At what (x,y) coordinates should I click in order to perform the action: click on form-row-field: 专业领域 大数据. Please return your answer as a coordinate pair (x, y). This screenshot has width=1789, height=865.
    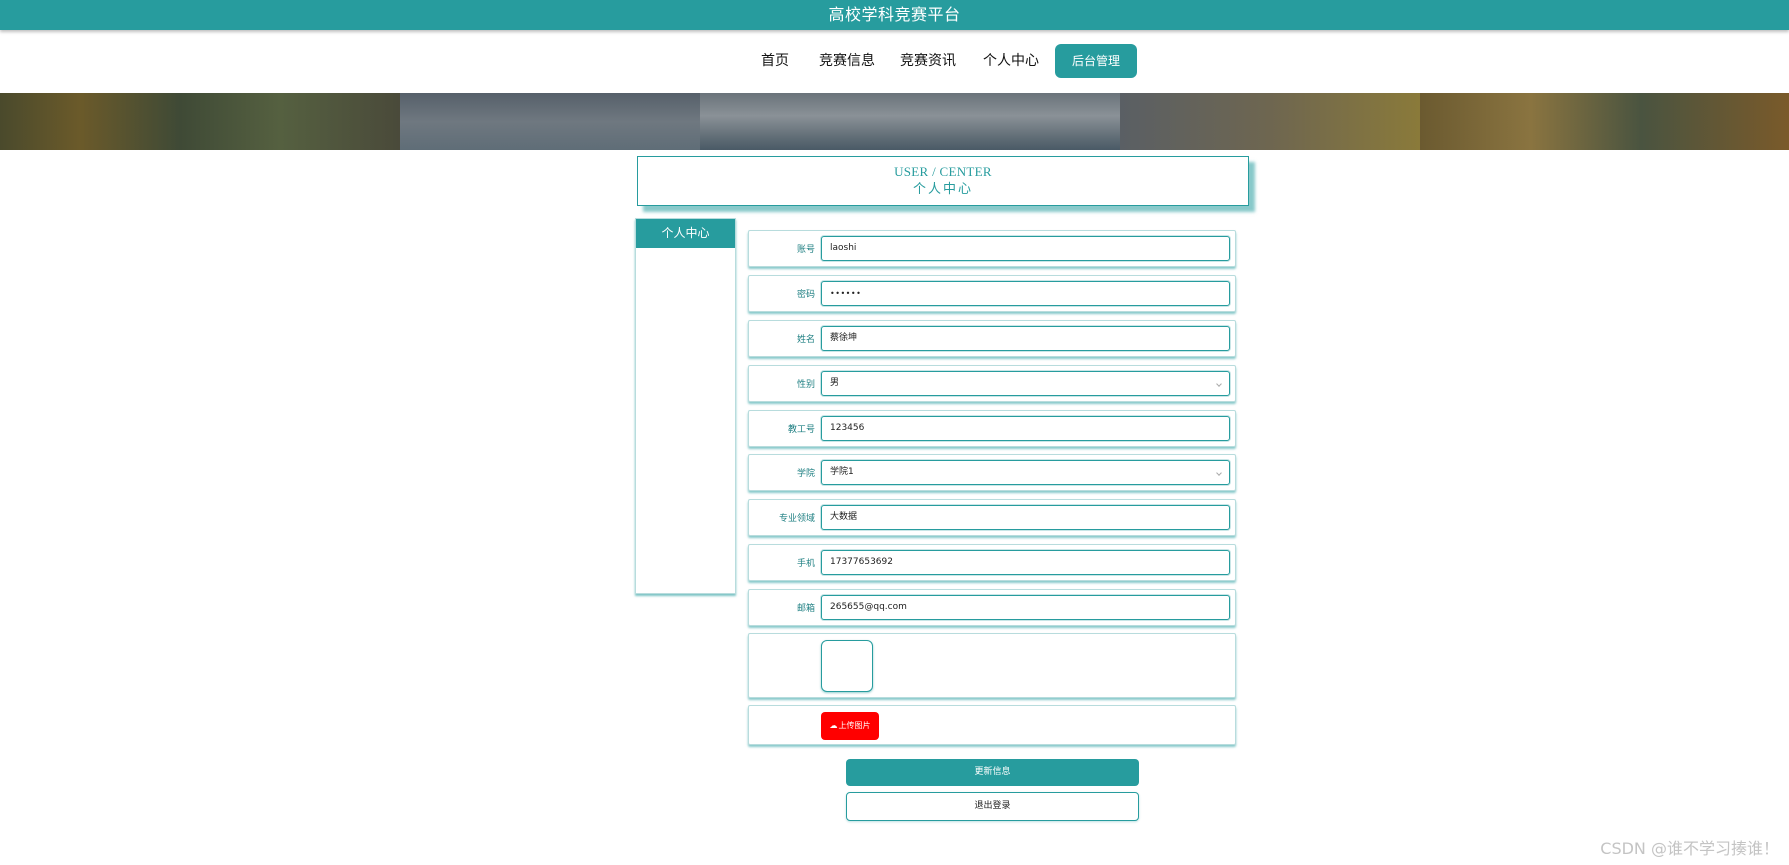
    Looking at the image, I should click on (992, 517).